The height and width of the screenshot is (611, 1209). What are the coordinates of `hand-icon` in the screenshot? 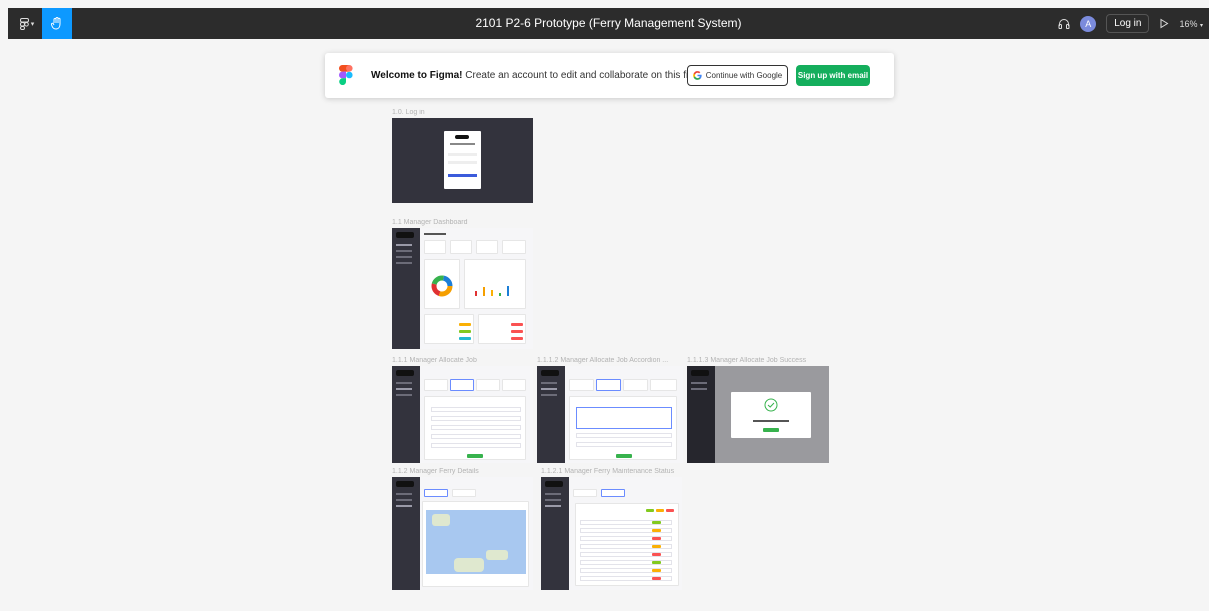 It's located at (56, 23).